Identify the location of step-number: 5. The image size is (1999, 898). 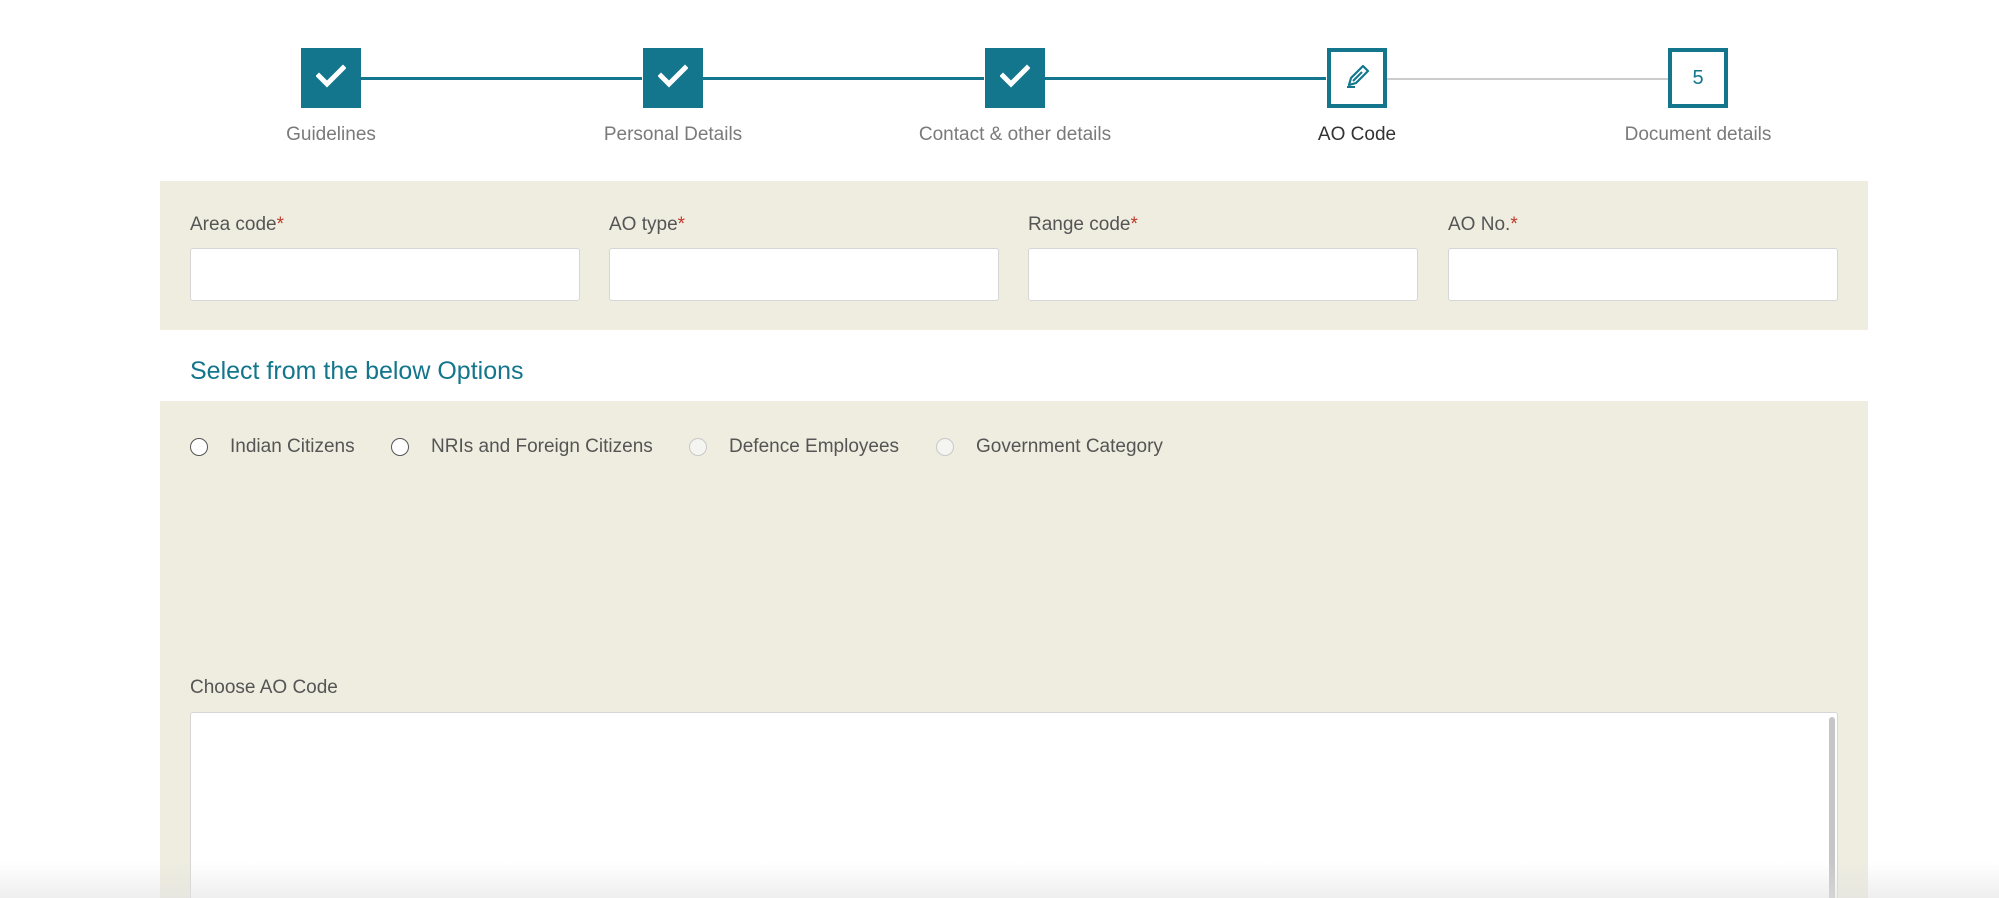
(1698, 77).